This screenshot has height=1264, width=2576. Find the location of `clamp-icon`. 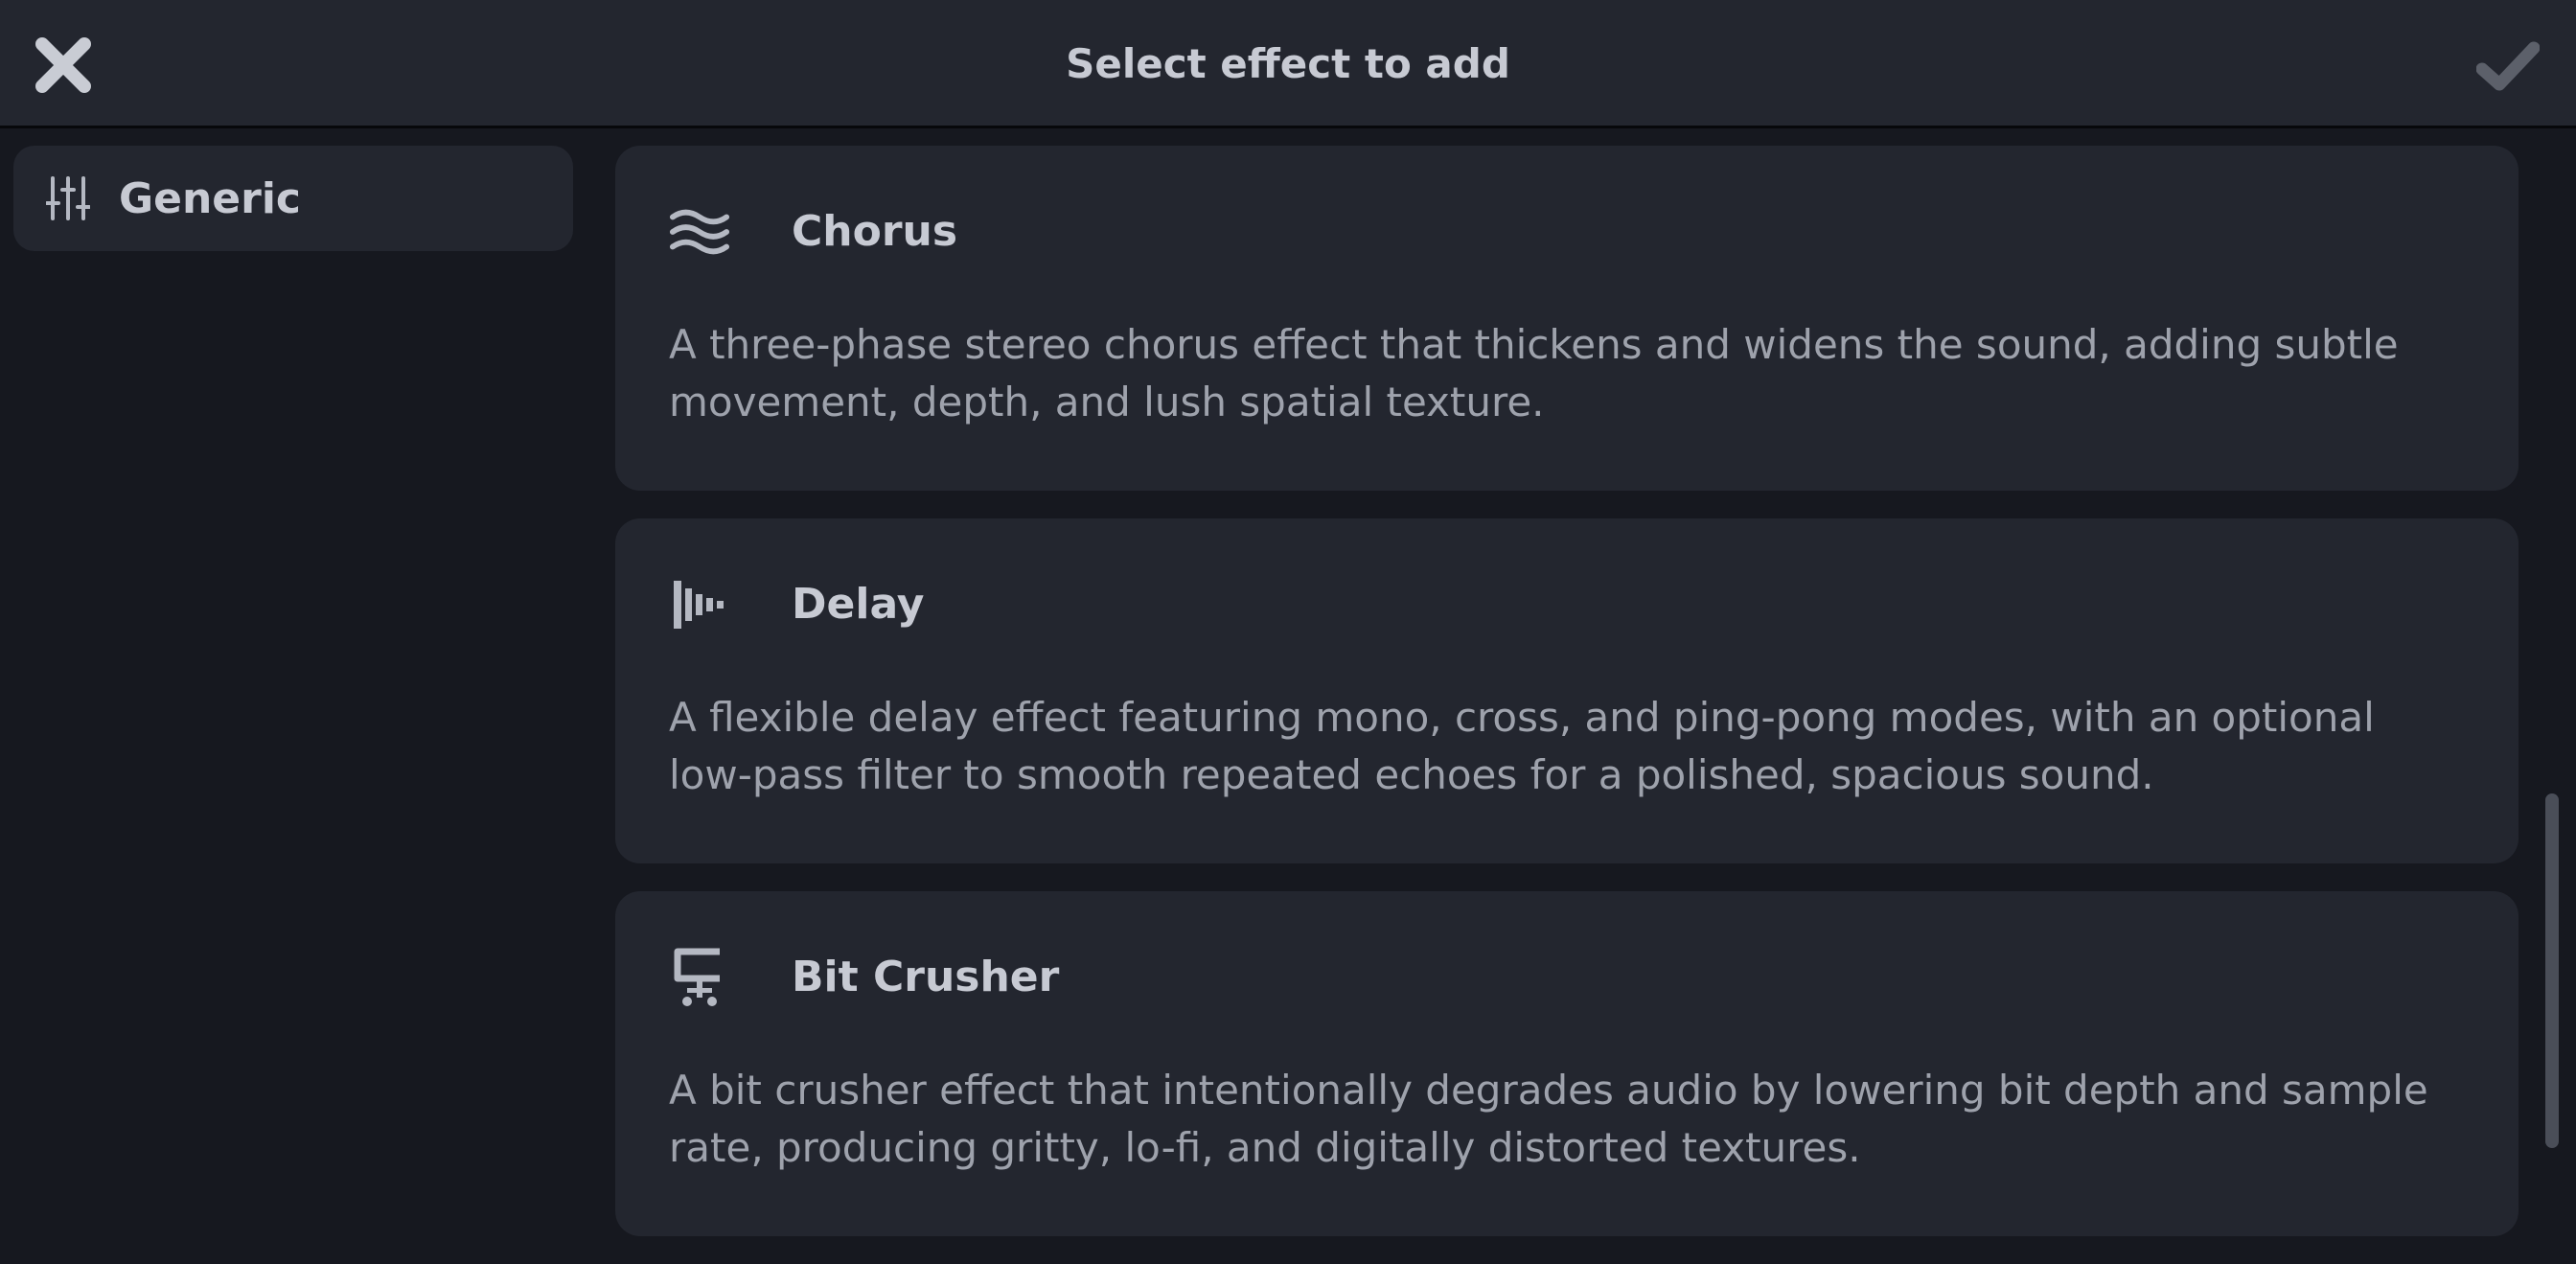

clamp-icon is located at coordinates (699, 977).